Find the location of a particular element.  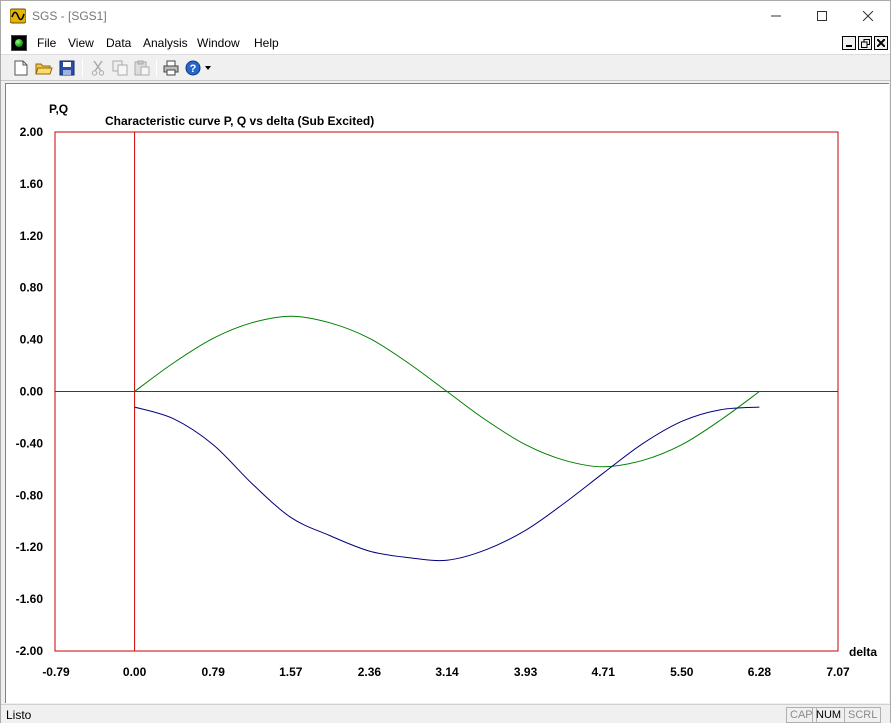

status-message: Listo is located at coordinates (19, 715).